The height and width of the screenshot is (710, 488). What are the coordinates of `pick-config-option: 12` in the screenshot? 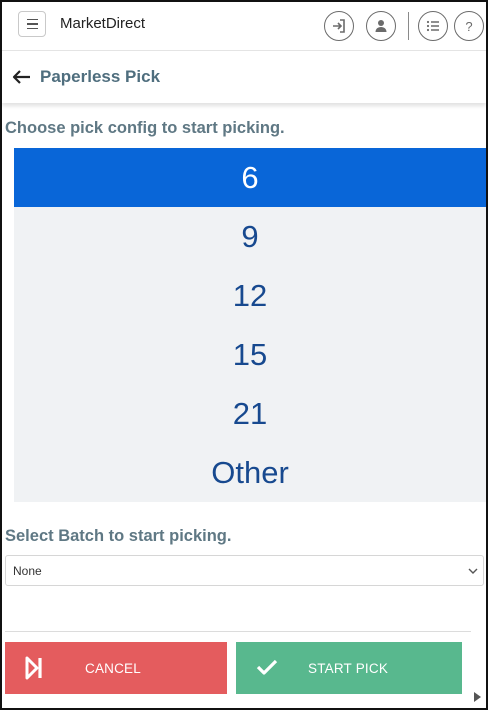 It's located at (250, 295).